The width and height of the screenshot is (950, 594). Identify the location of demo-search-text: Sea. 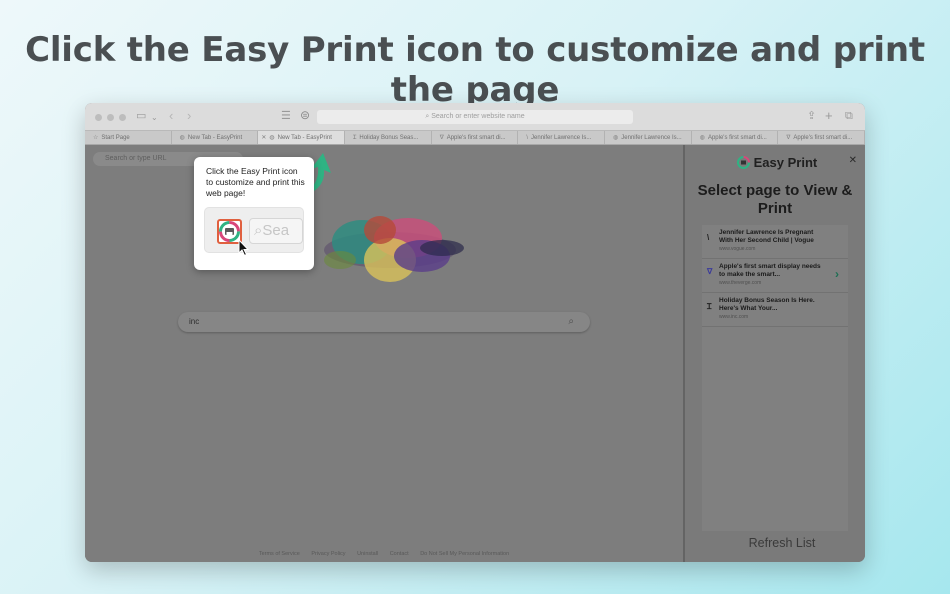
(276, 230).